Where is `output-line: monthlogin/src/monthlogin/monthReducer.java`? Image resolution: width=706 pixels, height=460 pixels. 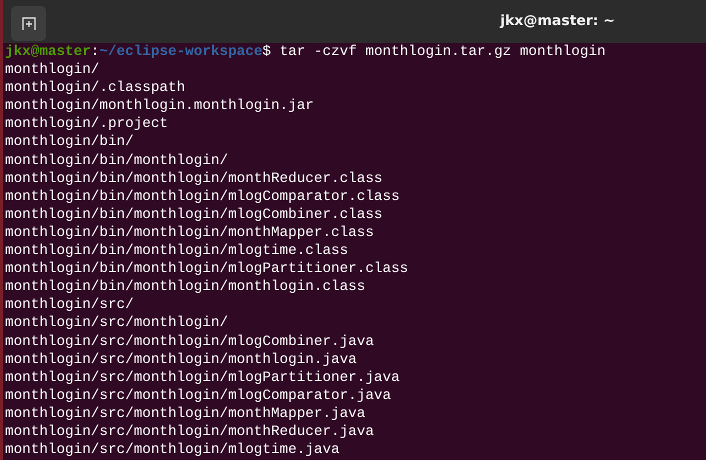
output-line: monthlogin/src/monthlogin/monthReducer.java is located at coordinates (189, 432).